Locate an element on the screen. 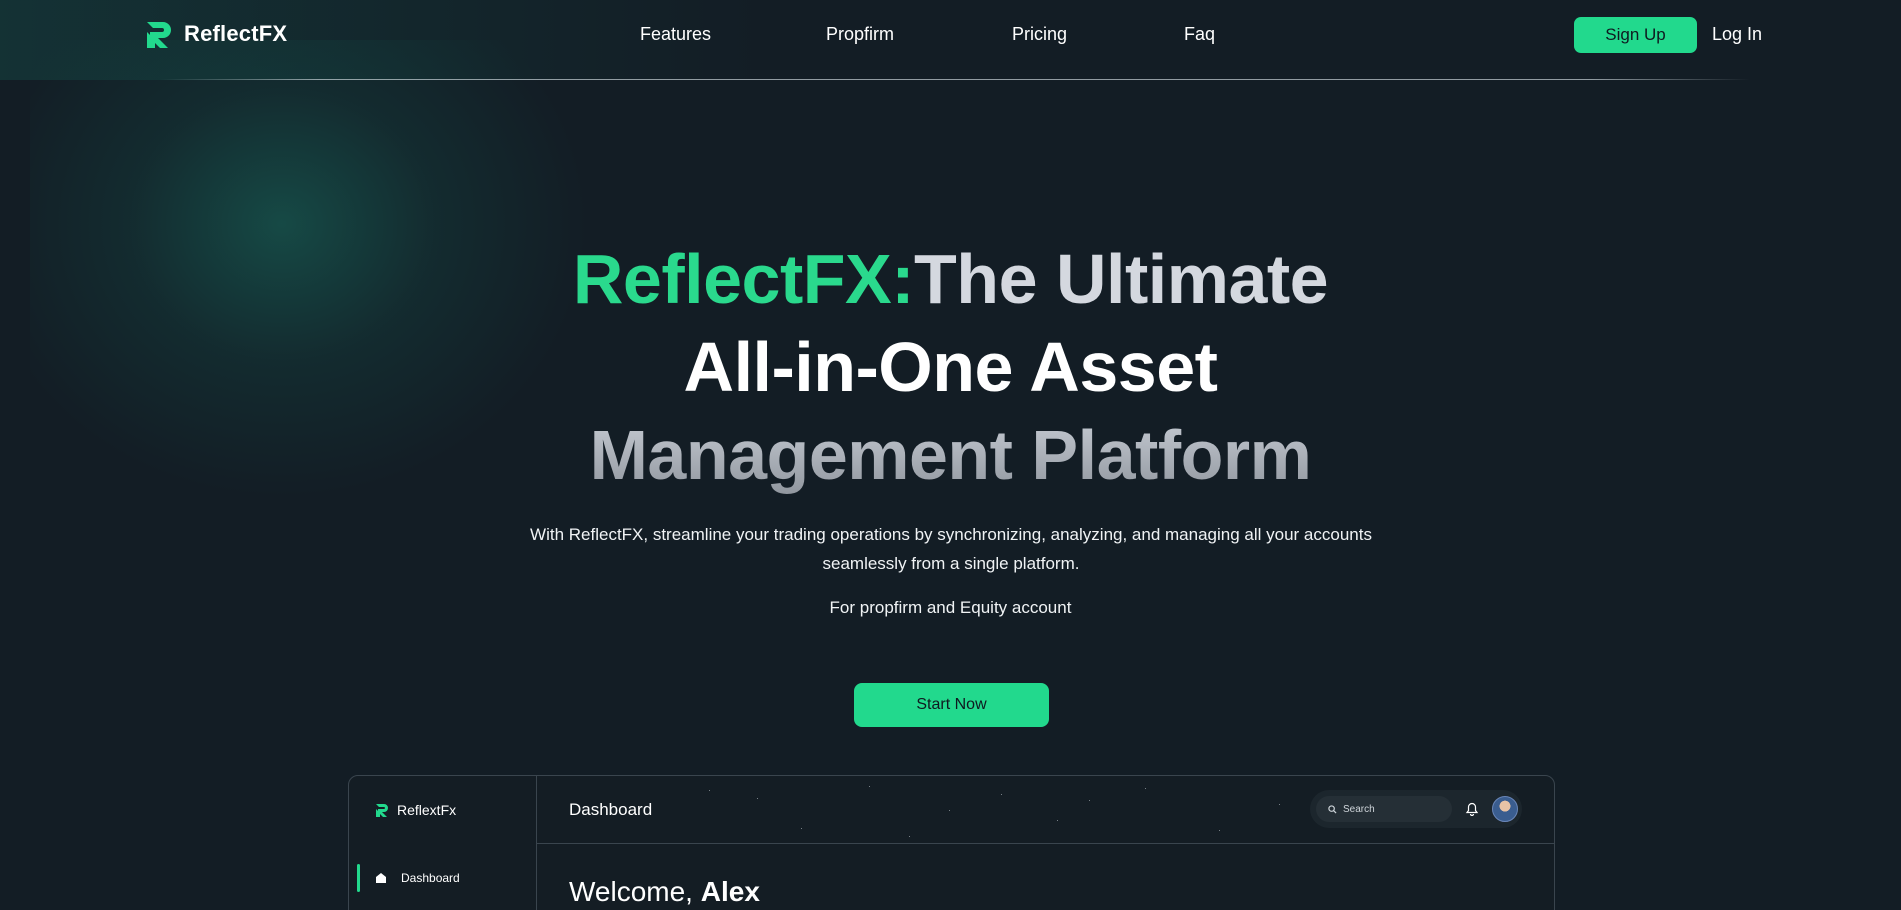 The height and width of the screenshot is (910, 1901). preview-search-input is located at coordinates (1393, 809).